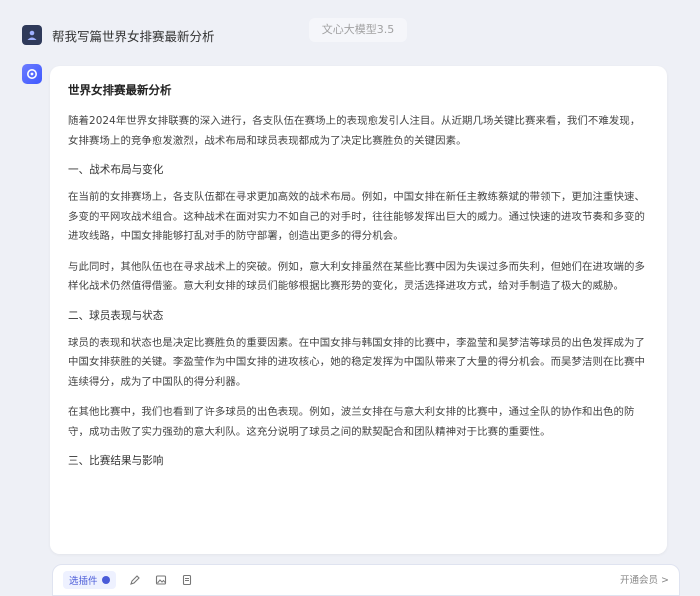  I want to click on bot-avatar, so click(32, 74).